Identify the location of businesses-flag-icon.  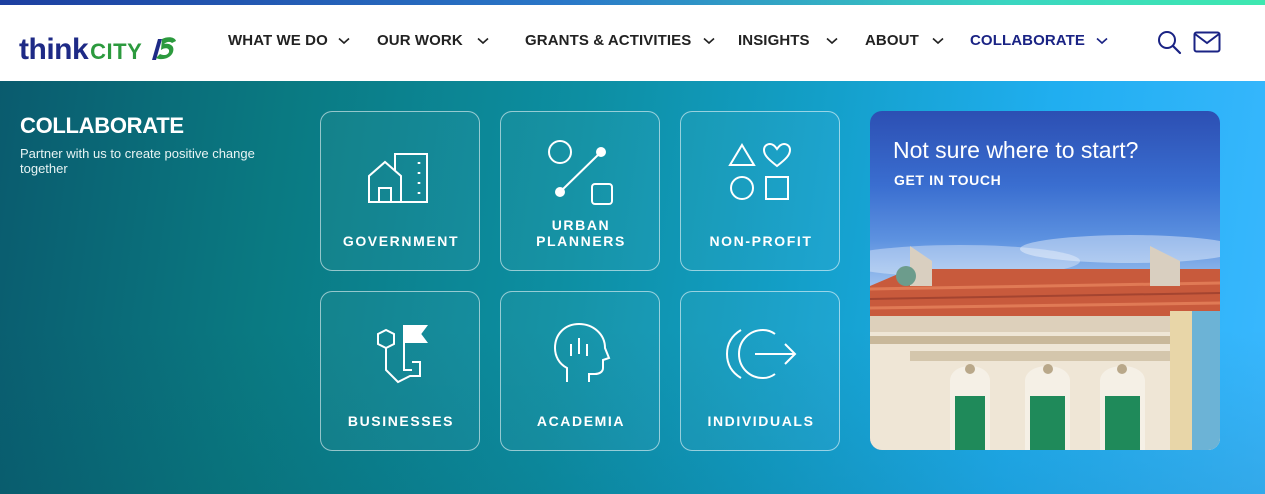
(401, 347).